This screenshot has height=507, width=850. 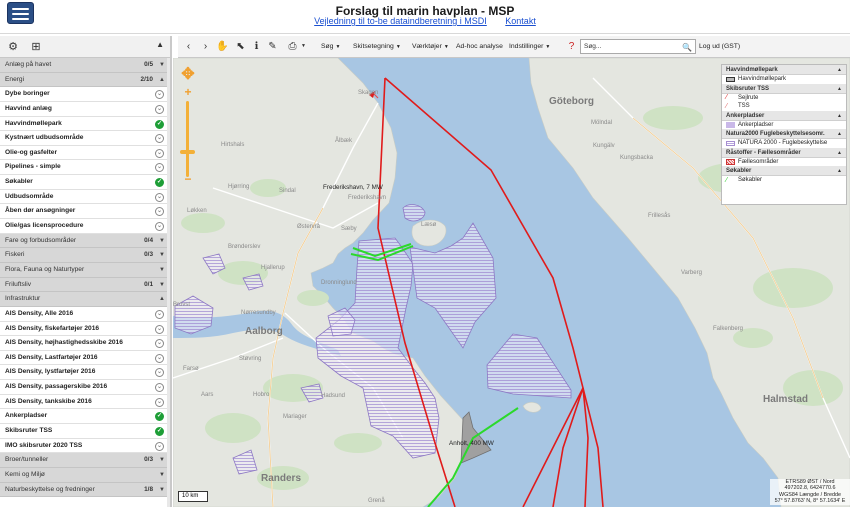 What do you see at coordinates (85, 138) in the screenshot?
I see `layer-row: Kystnært udbudsområde ⌄` at bounding box center [85, 138].